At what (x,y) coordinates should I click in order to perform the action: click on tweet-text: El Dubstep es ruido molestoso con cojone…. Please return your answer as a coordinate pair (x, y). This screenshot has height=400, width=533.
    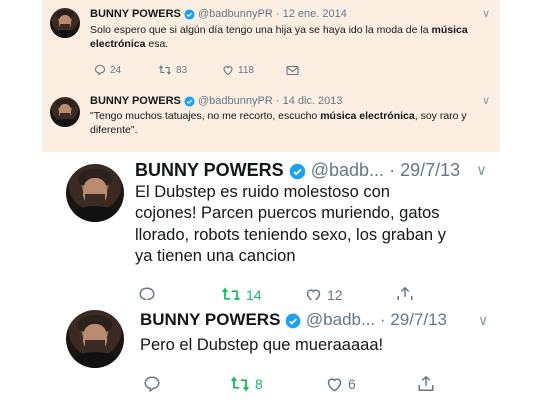
    Looking at the image, I should click on (290, 224).